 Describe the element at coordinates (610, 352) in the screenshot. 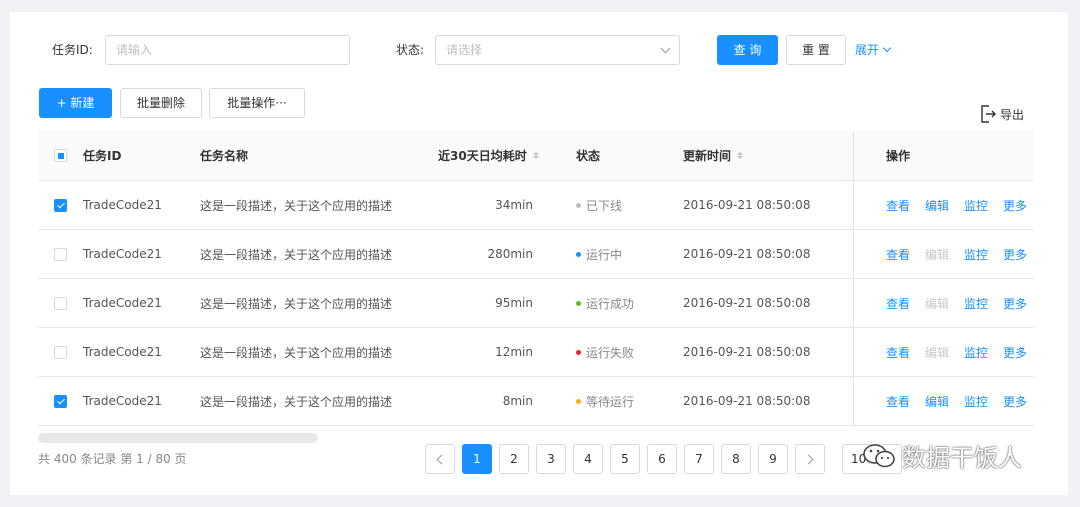

I see `status-text: 运行失败` at that location.